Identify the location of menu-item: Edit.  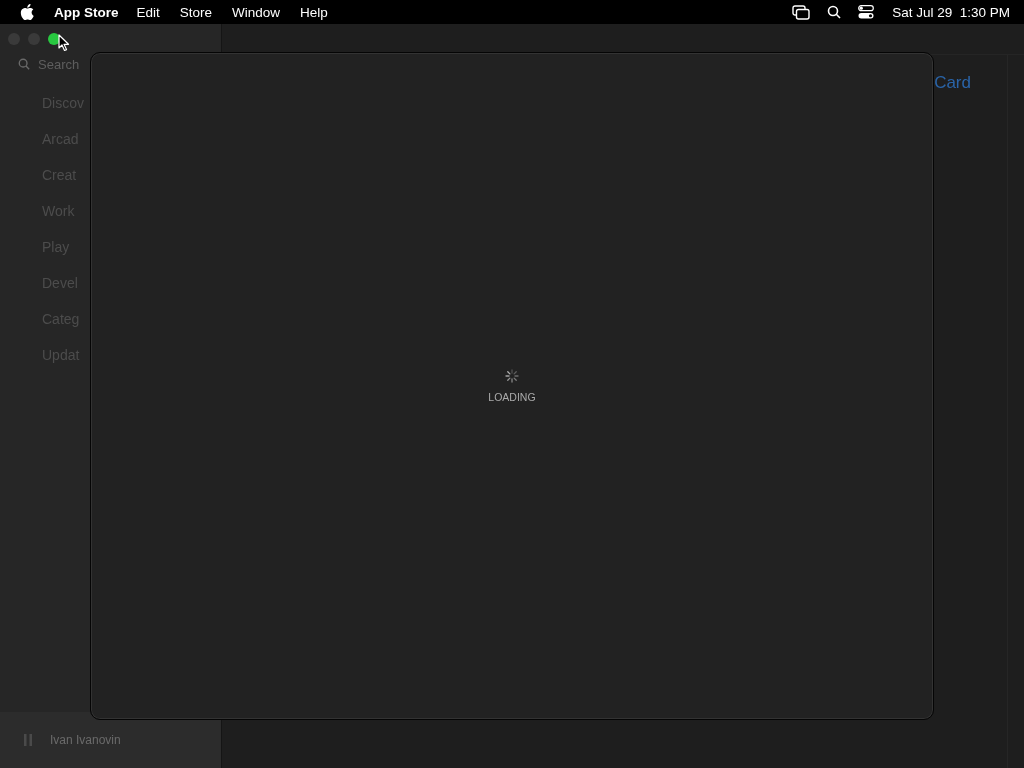
(148, 12).